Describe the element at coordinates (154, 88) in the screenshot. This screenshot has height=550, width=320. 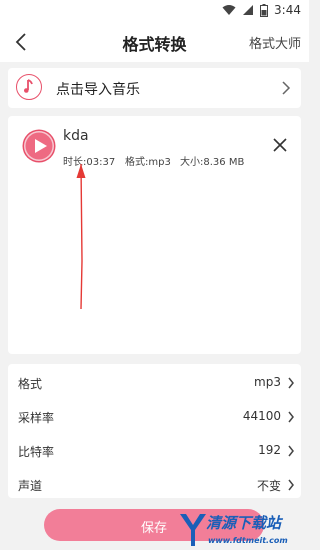
I see `import-music-button: 点击导入音乐` at that location.